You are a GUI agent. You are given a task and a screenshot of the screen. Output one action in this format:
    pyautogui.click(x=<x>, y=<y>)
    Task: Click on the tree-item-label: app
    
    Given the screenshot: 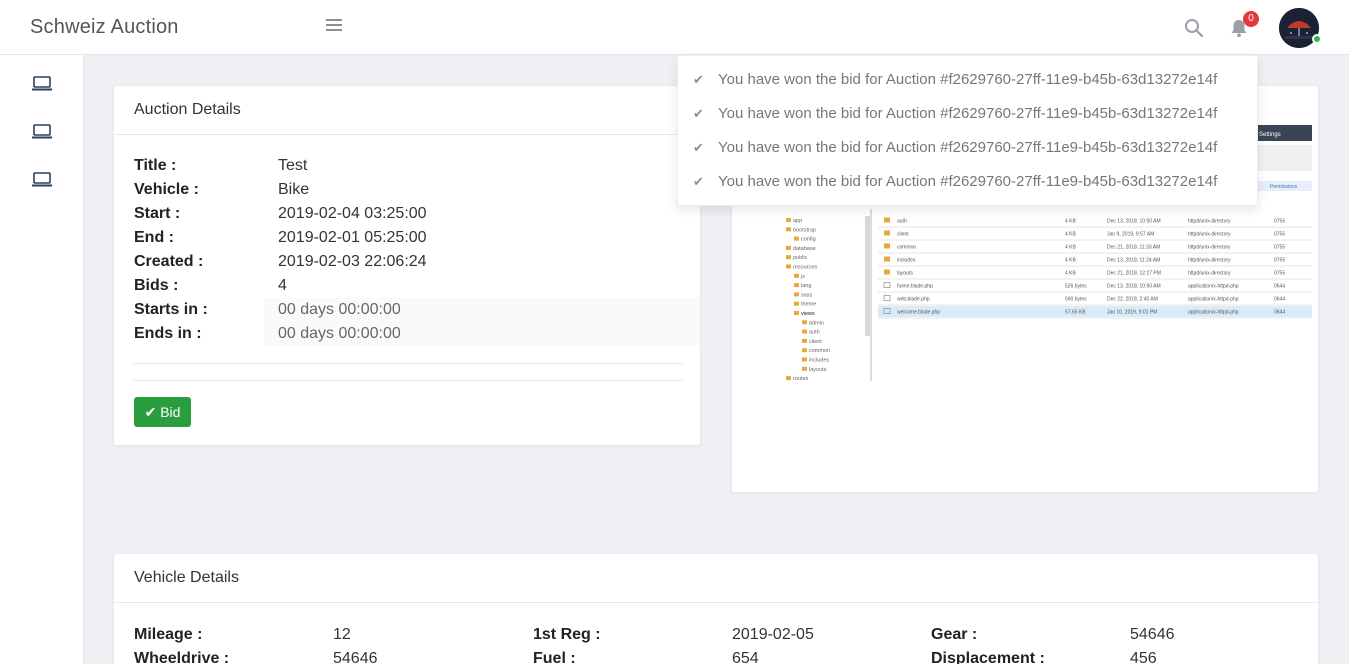 What is the action you would take?
    pyautogui.click(x=797, y=221)
    